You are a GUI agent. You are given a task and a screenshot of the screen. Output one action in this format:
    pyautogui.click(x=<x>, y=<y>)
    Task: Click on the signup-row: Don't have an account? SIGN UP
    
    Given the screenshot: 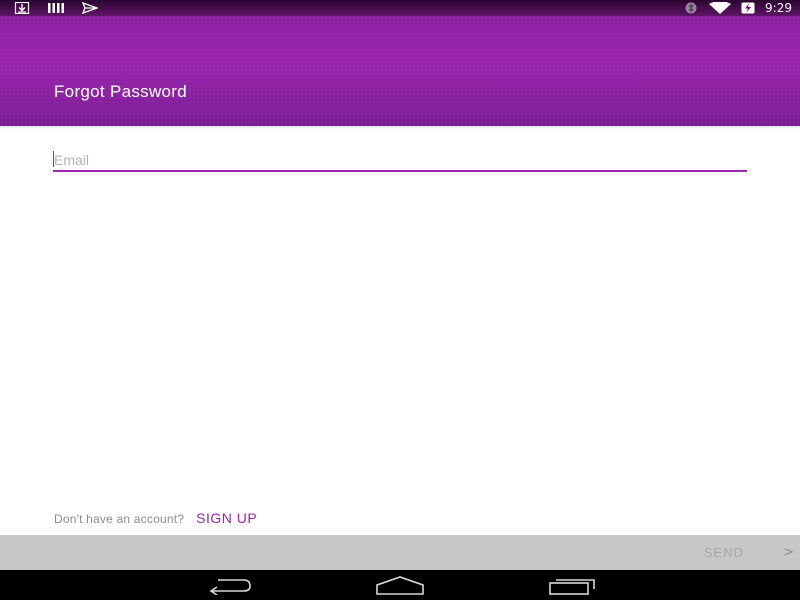 What is the action you would take?
    pyautogui.click(x=155, y=518)
    